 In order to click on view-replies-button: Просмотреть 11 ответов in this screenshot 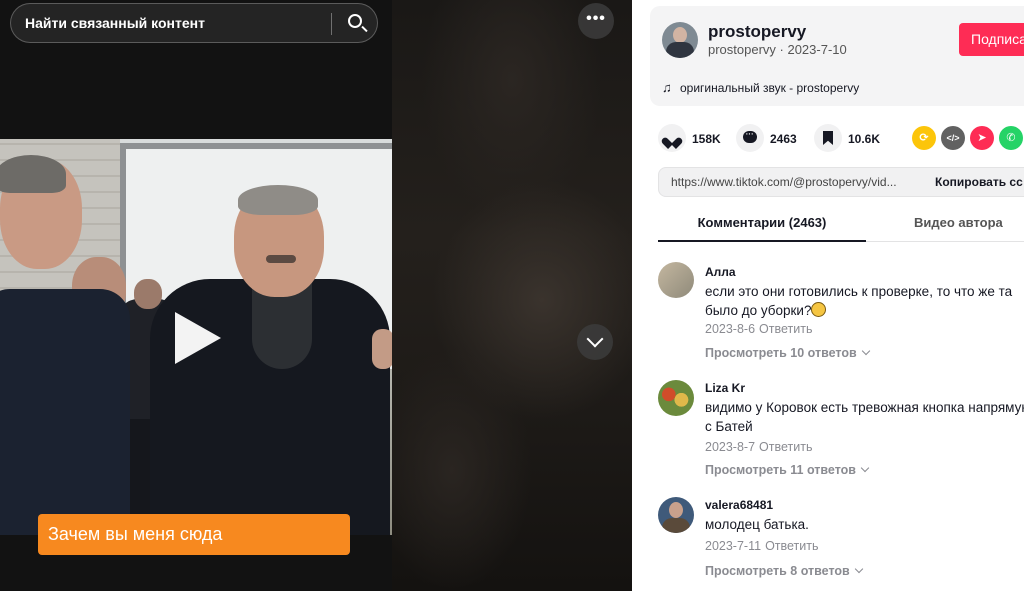, I will do `click(787, 470)`.